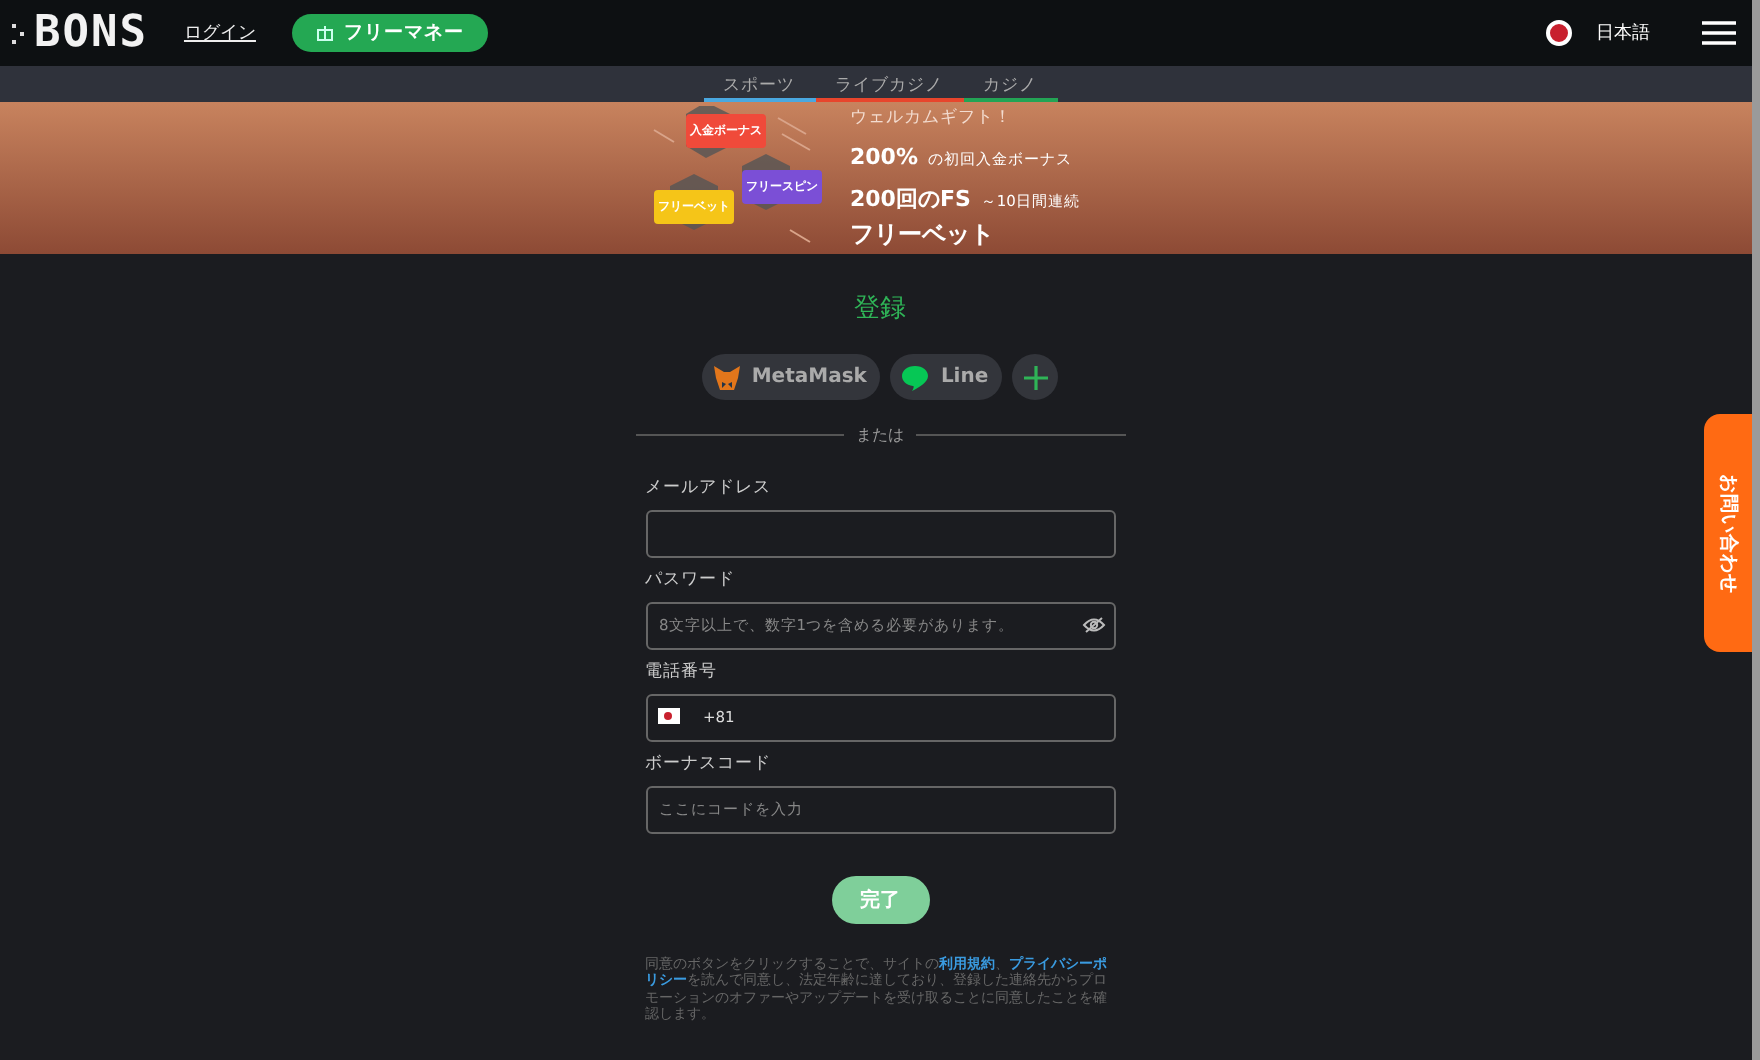 The width and height of the screenshot is (1760, 1060). I want to click on field-label: ボーナスコード, so click(709, 764).